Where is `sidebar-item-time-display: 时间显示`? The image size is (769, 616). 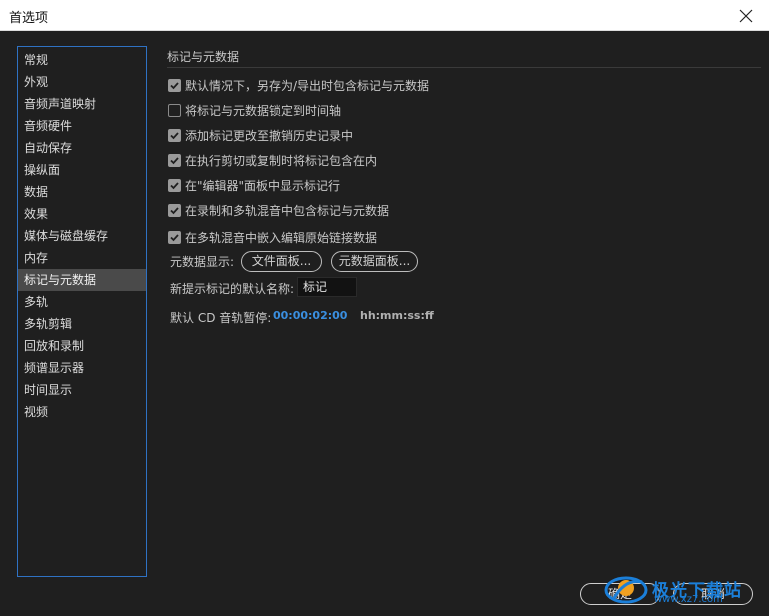 sidebar-item-time-display: 时间显示 is located at coordinates (82, 390).